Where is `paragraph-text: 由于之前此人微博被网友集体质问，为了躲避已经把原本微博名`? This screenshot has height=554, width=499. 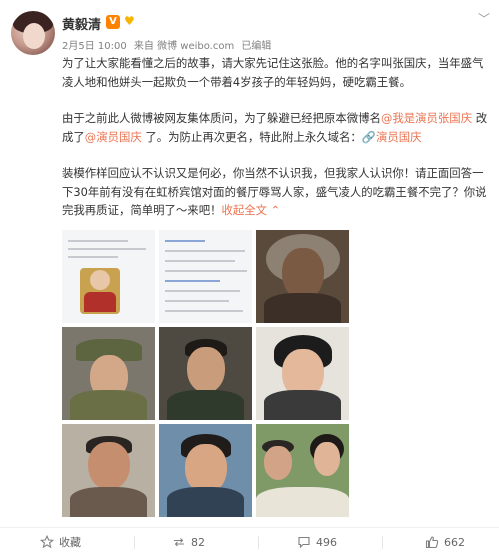
paragraph-text: 由于之前此人微博被网友集体质问，为了躲避已经把原本微博名 is located at coordinates (221, 118).